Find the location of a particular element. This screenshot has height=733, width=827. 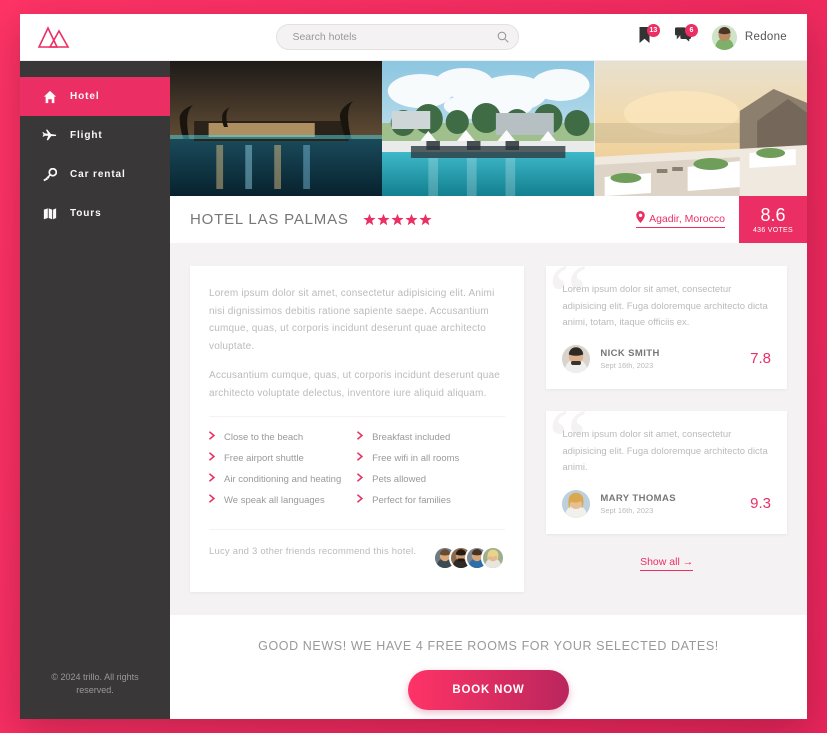

feature-label: Perfect for families is located at coordinates (411, 500).